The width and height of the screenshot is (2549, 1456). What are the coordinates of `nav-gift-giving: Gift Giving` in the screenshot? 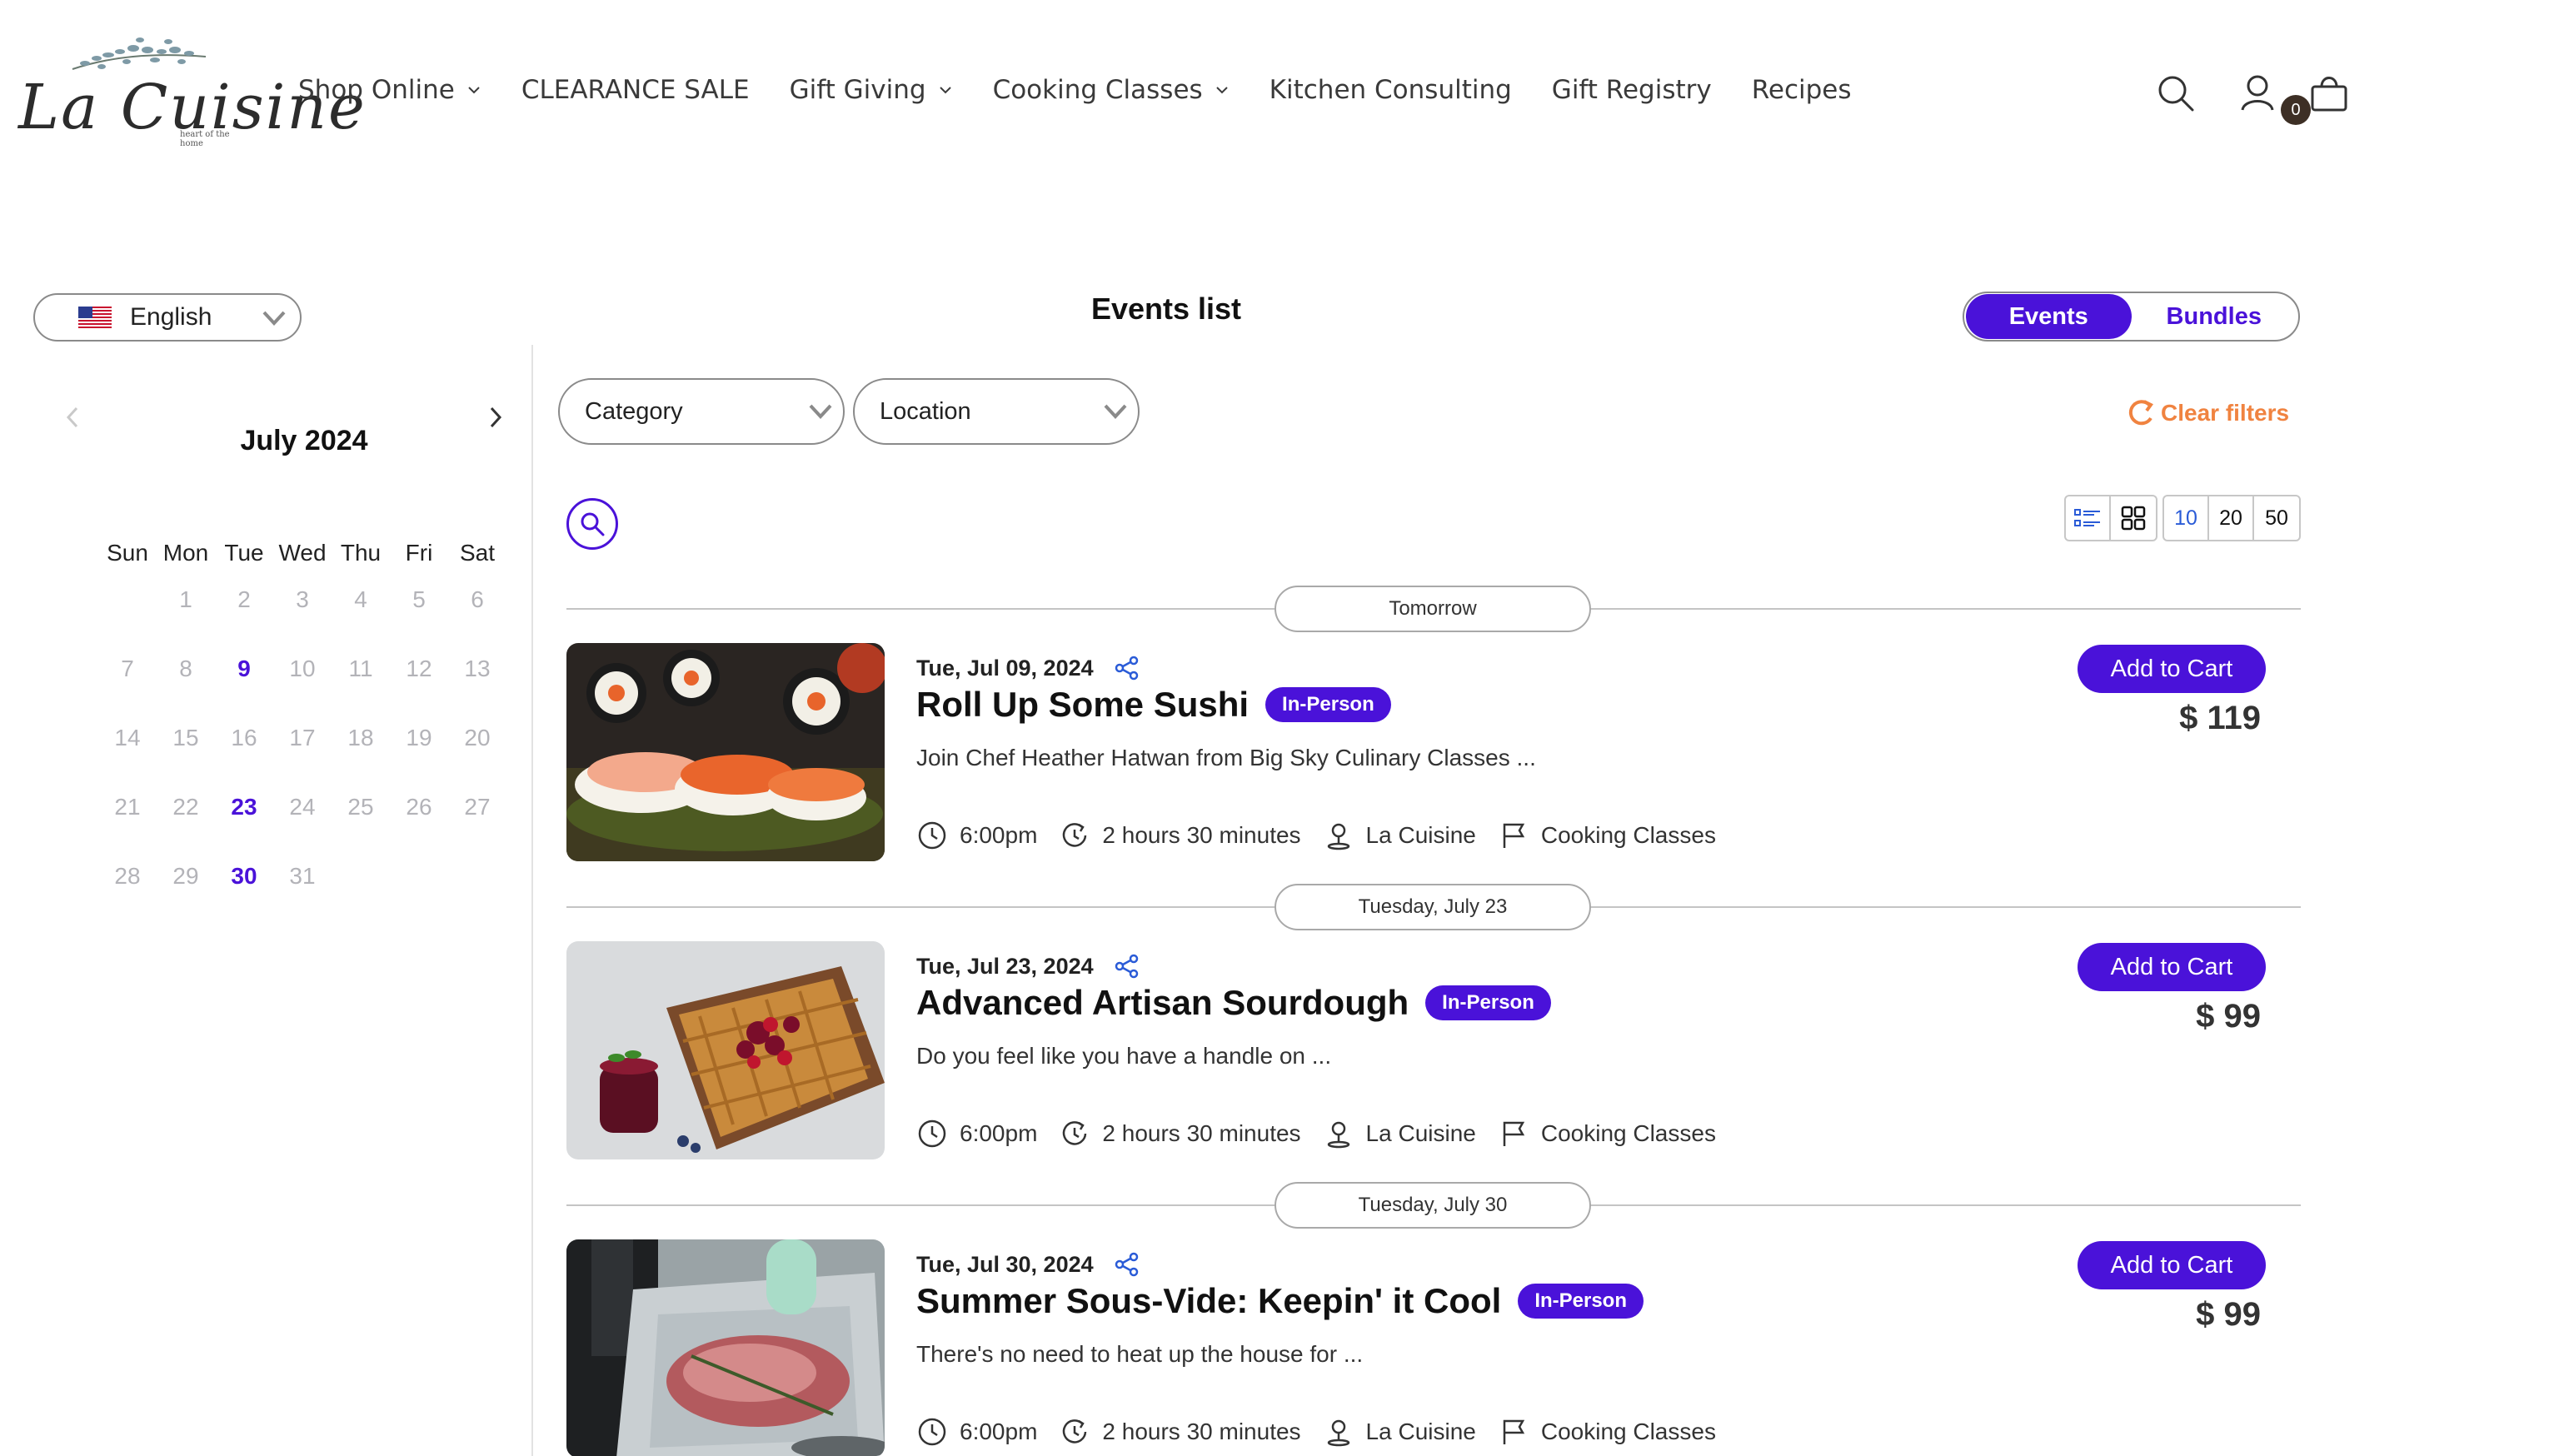 It's located at (871, 90).